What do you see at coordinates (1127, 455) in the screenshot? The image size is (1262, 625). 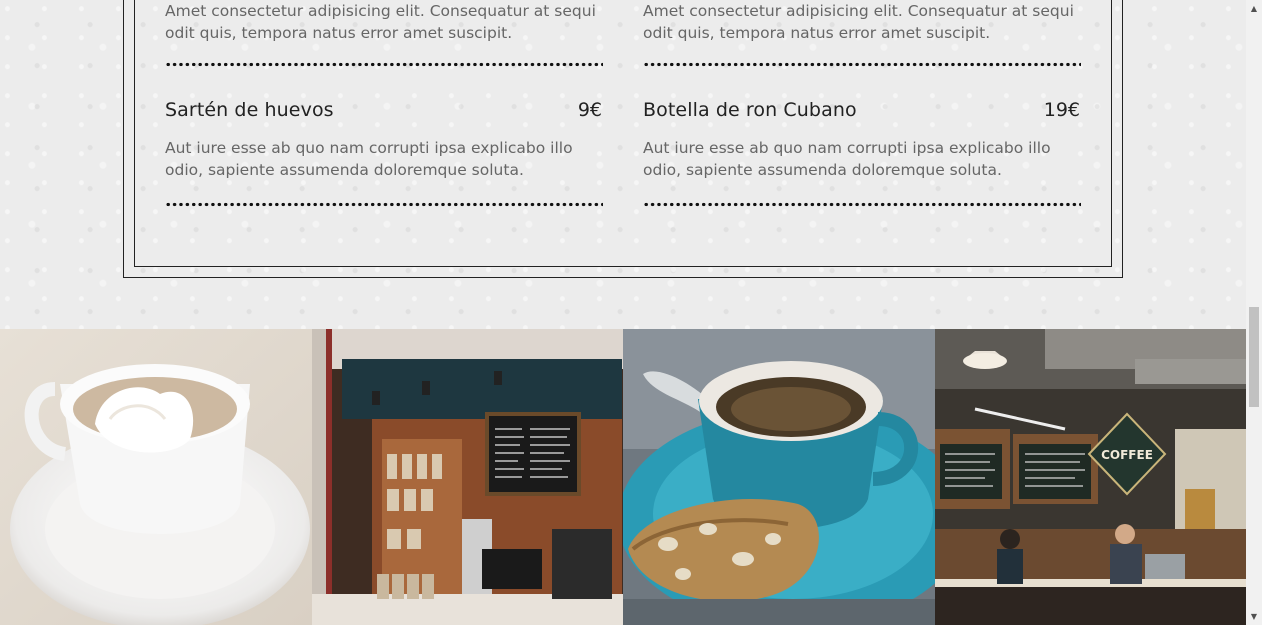 I see `coffee-sign-text: COFFEE` at bounding box center [1127, 455].